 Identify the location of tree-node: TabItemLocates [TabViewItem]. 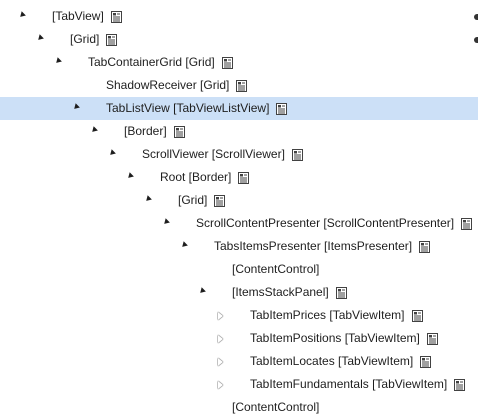
(239, 361).